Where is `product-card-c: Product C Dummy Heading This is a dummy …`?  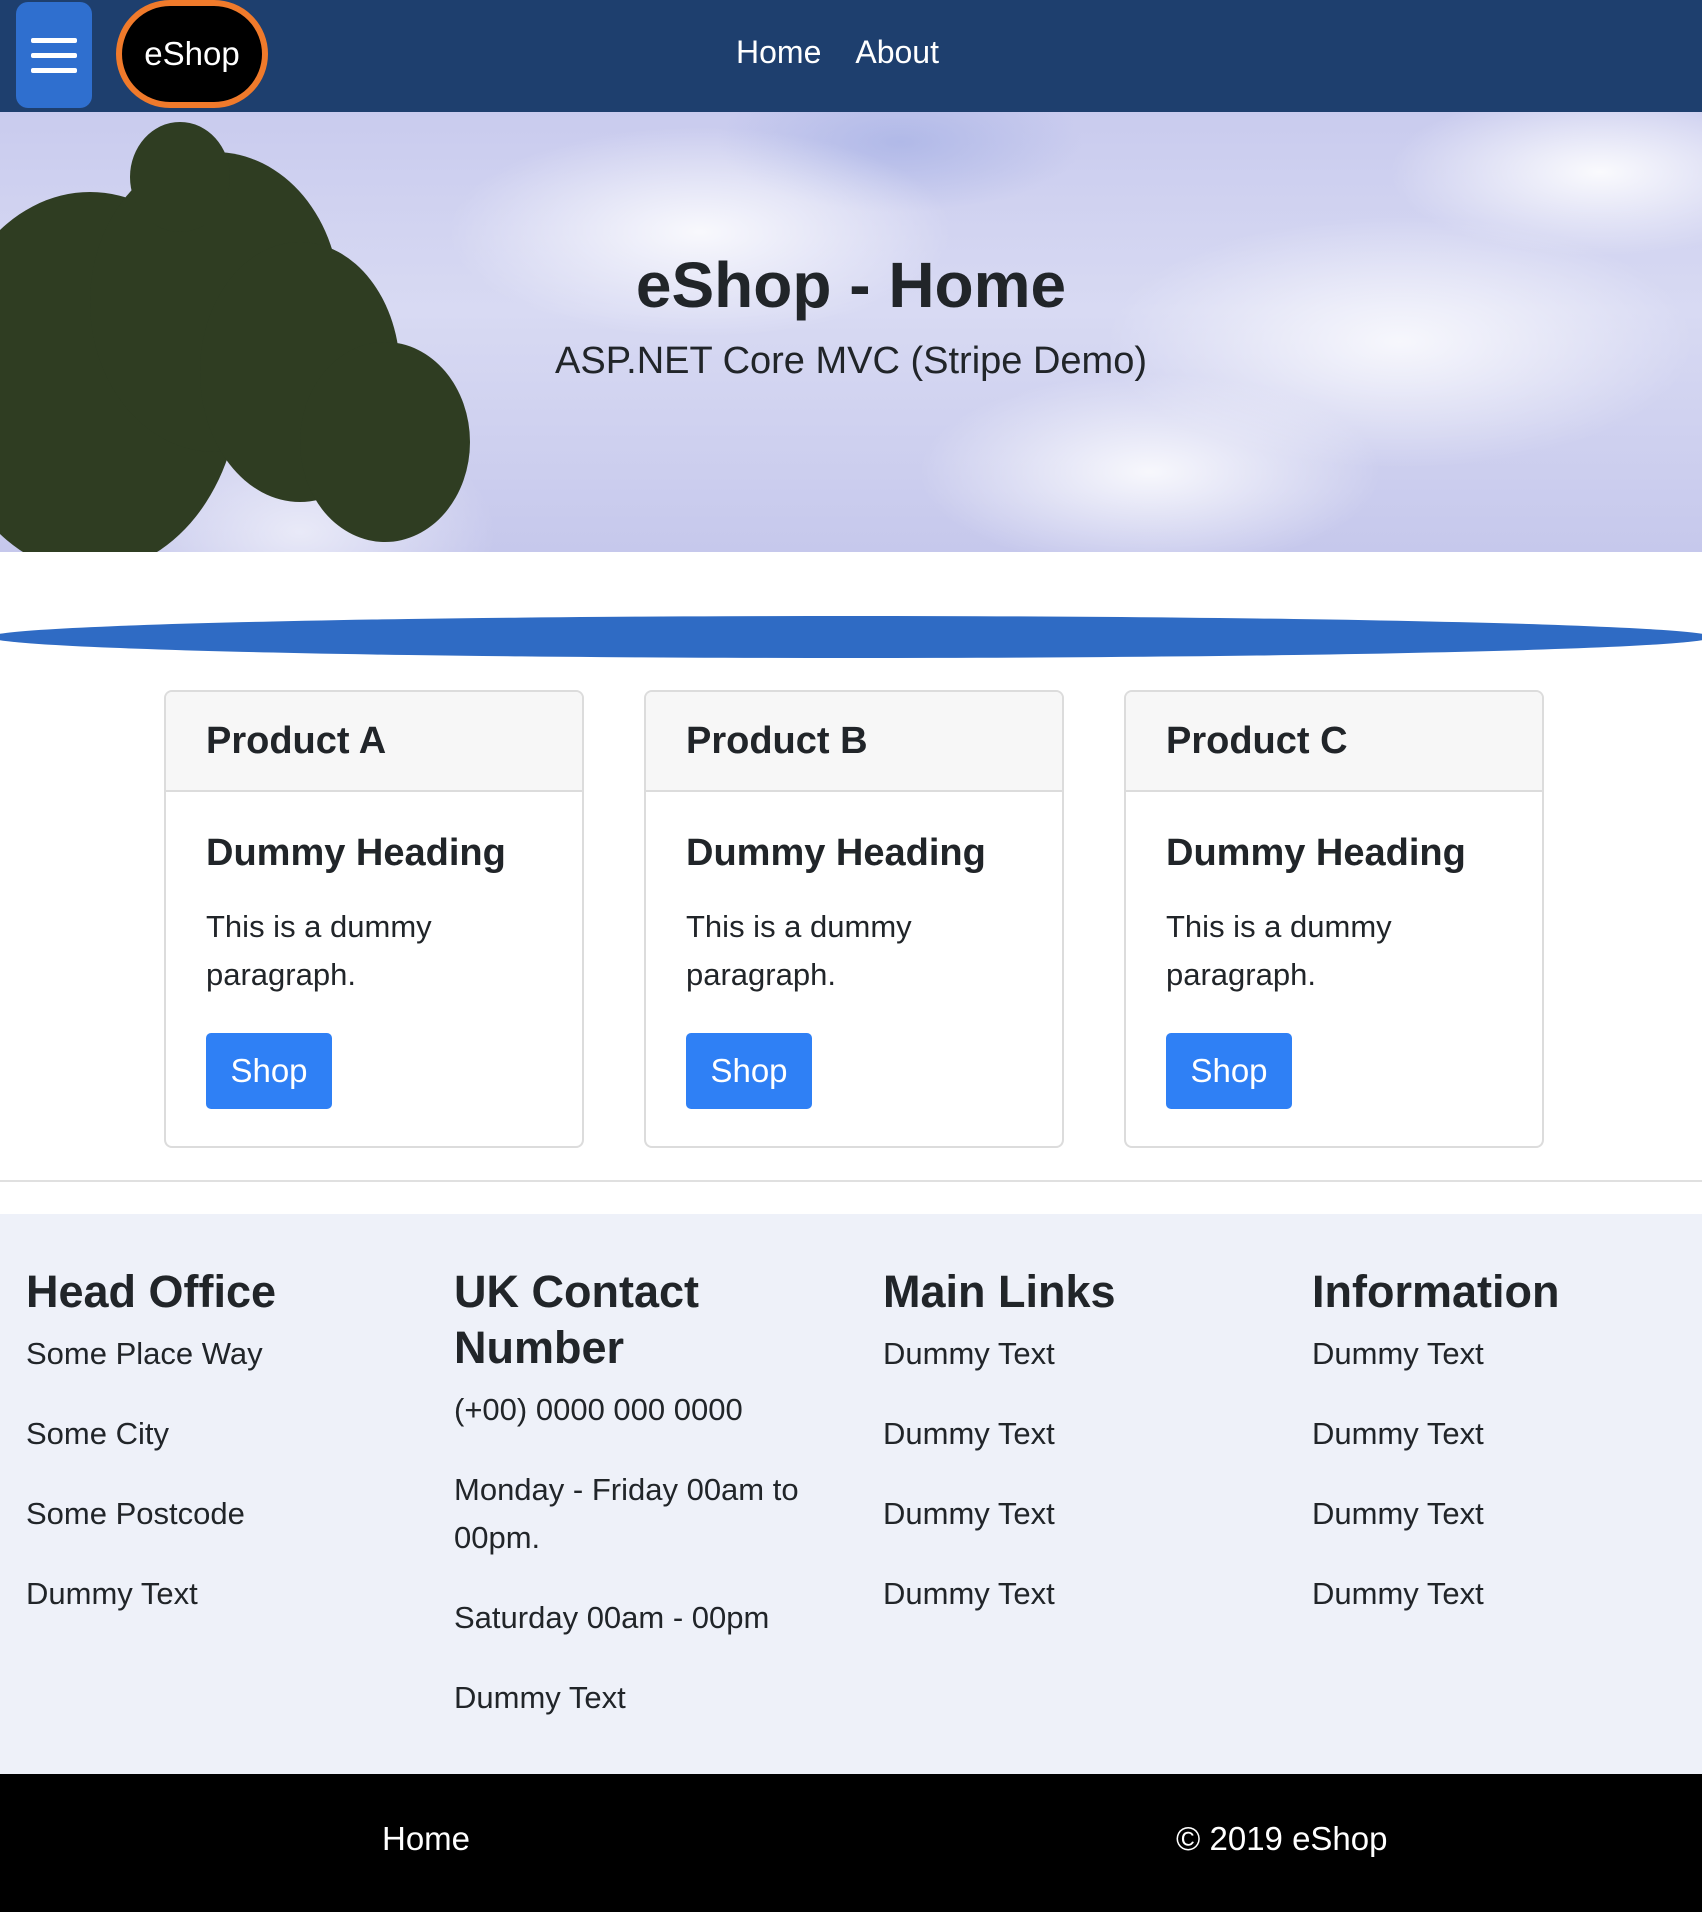 product-card-c: Product C Dummy Heading This is a dummy … is located at coordinates (1334, 919).